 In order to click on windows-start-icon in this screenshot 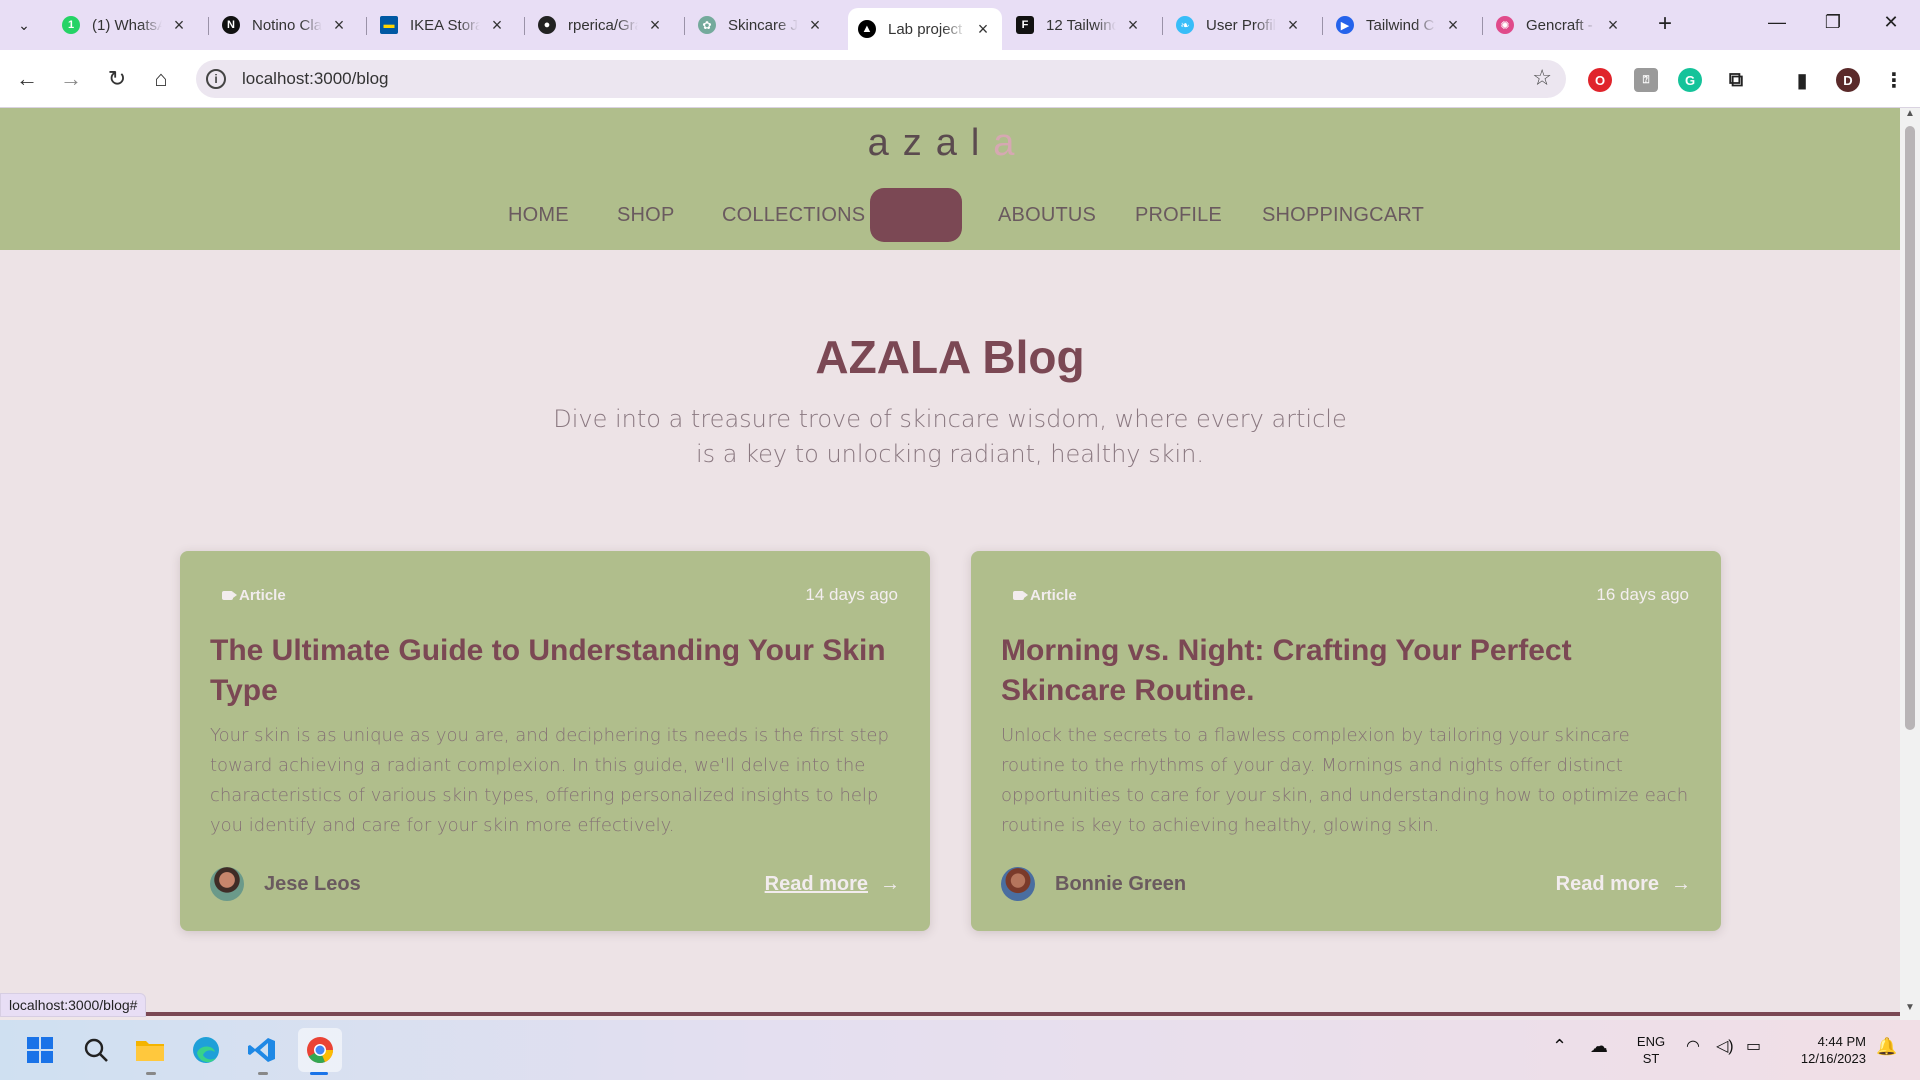, I will do `click(40, 1050)`.